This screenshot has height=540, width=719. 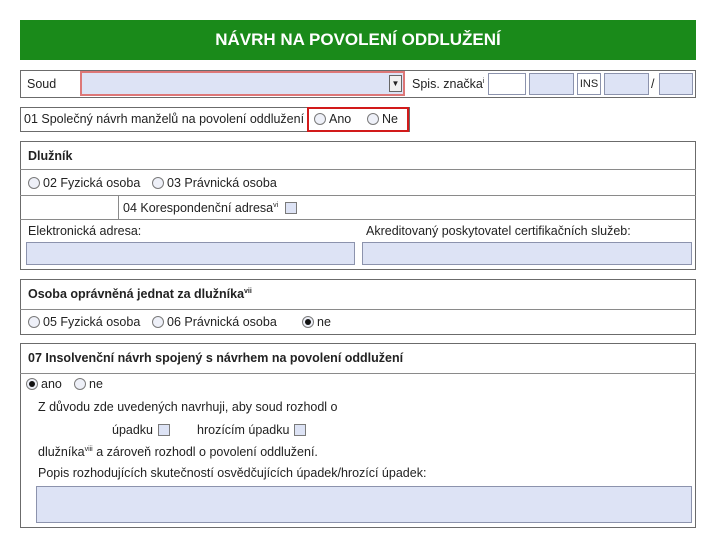 What do you see at coordinates (243, 430) in the screenshot?
I see `imminent-label: hrozícím úpadku` at bounding box center [243, 430].